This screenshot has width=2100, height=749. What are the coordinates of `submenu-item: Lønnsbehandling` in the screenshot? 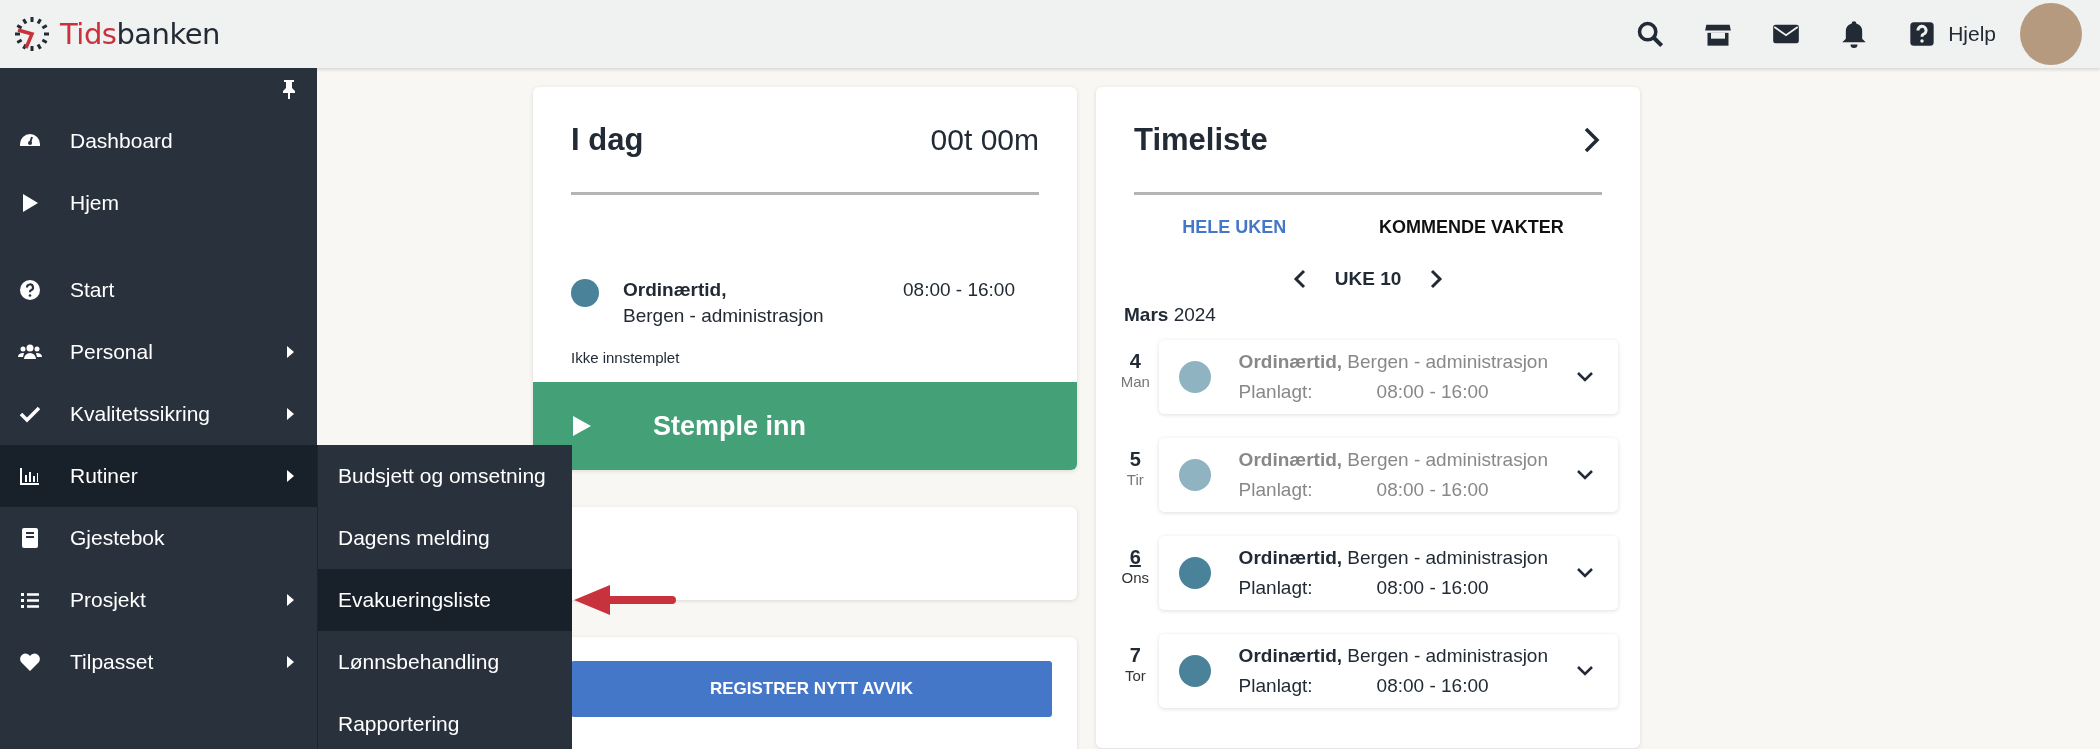 It's located at (445, 662).